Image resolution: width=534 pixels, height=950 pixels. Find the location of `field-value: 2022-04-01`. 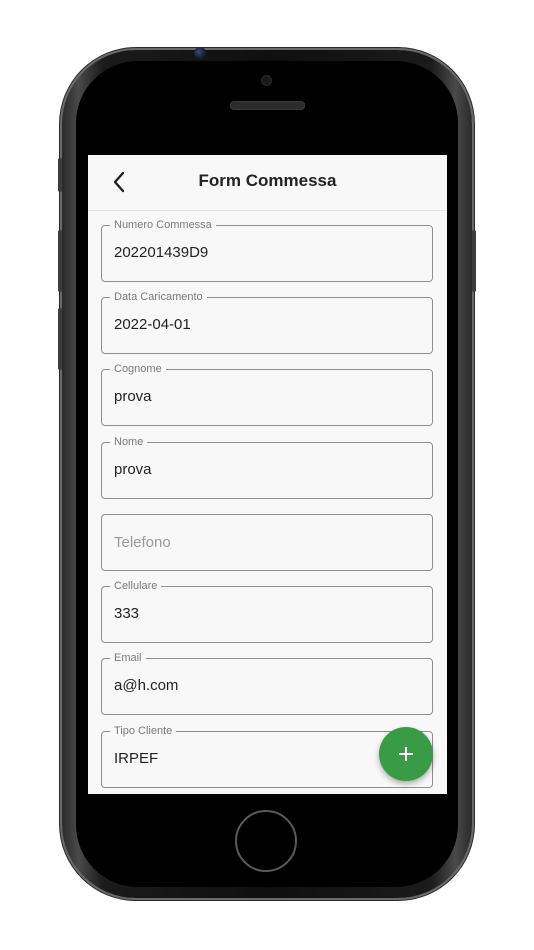

field-value: 2022-04-01 is located at coordinates (152, 324).